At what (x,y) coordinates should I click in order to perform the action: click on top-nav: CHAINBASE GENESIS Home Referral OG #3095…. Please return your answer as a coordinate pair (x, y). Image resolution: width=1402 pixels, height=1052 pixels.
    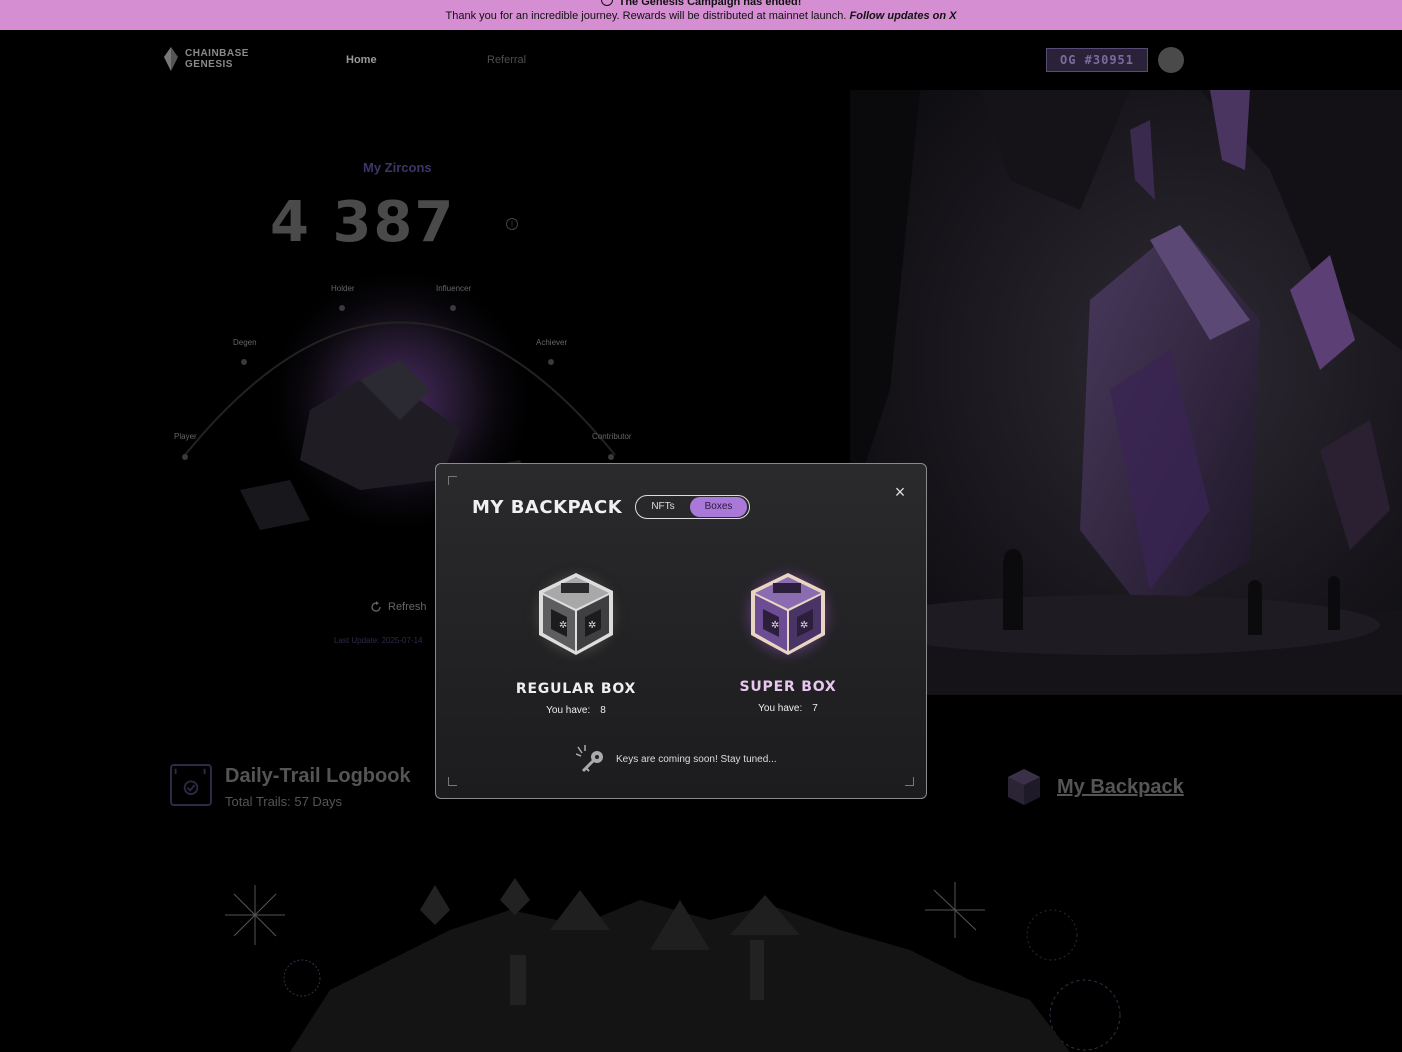
    Looking at the image, I should click on (701, 60).